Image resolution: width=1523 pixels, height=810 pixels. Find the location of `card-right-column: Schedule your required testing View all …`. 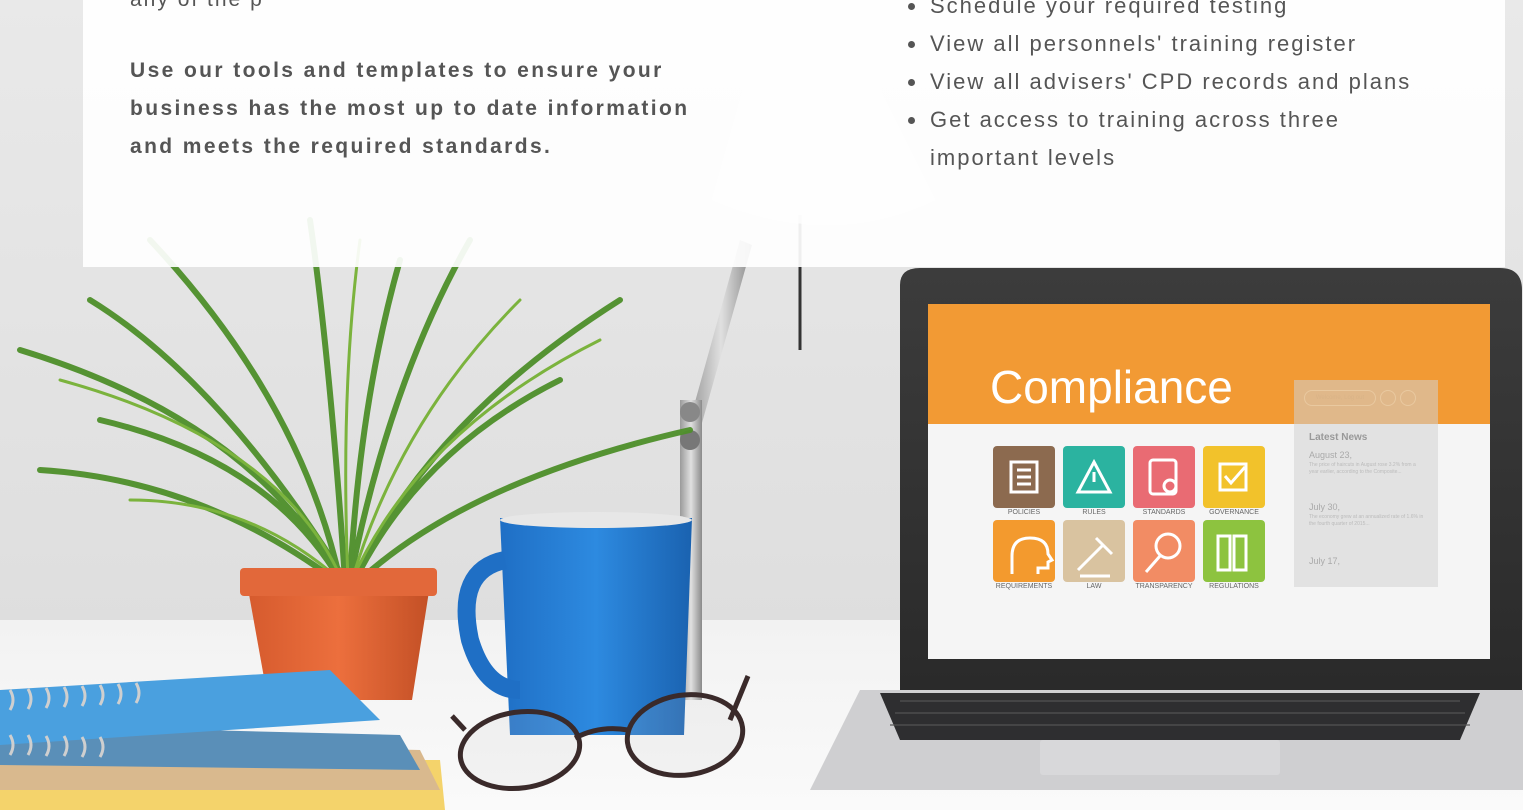

card-right-column: Schedule your required testing View all … is located at coordinates (1198, 88).